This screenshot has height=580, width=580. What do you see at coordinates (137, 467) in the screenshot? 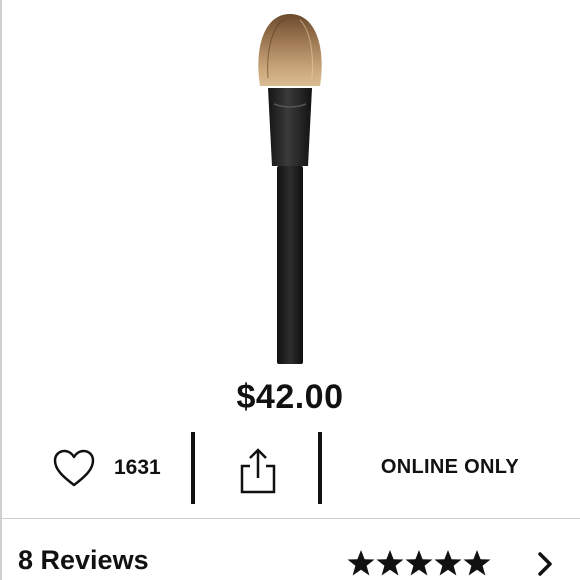
I see `favorites-count: 1631` at bounding box center [137, 467].